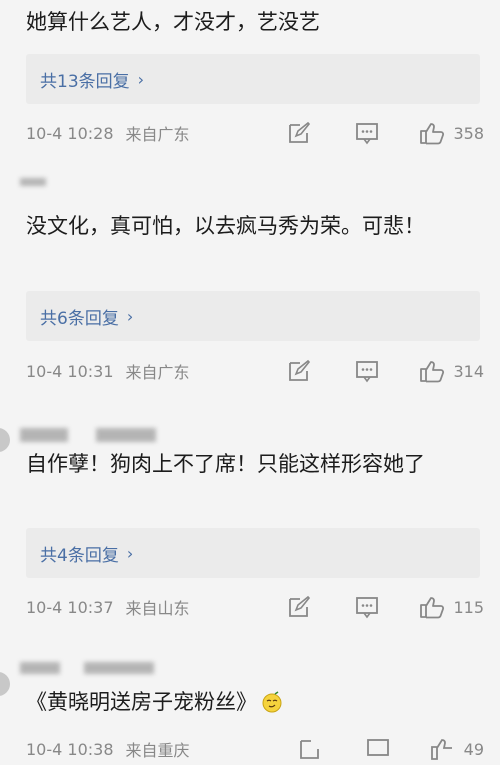 Image resolution: width=500 pixels, height=765 pixels. I want to click on smug-face-emoji, so click(272, 700).